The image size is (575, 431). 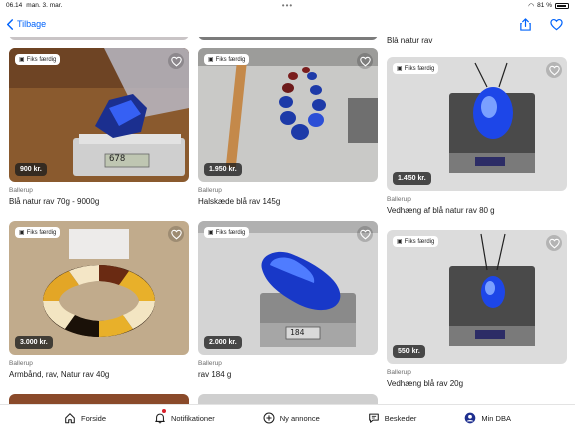 What do you see at coordinates (525, 24) in the screenshot?
I see `share-icon` at bounding box center [525, 24].